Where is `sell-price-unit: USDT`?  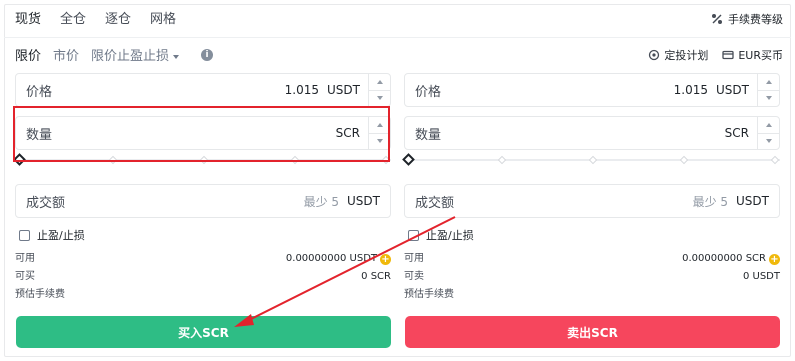
sell-price-unit: USDT is located at coordinates (732, 90).